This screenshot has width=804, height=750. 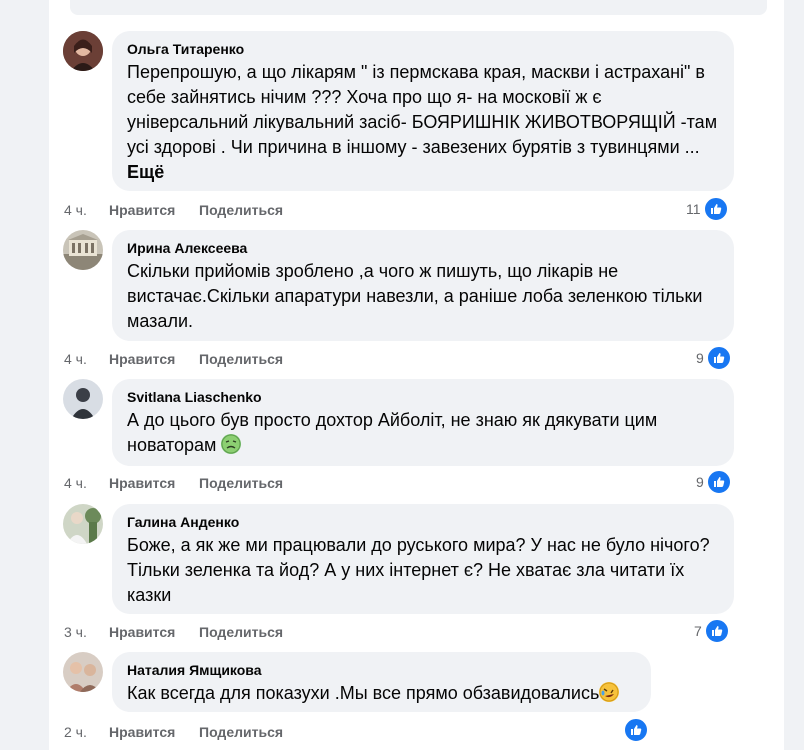 I want to click on comment-author: Галина Анденко, so click(x=423, y=522).